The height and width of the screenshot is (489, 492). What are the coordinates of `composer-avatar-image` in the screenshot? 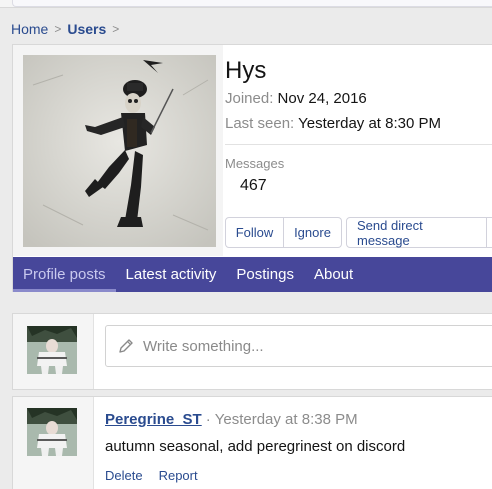 It's located at (52, 350).